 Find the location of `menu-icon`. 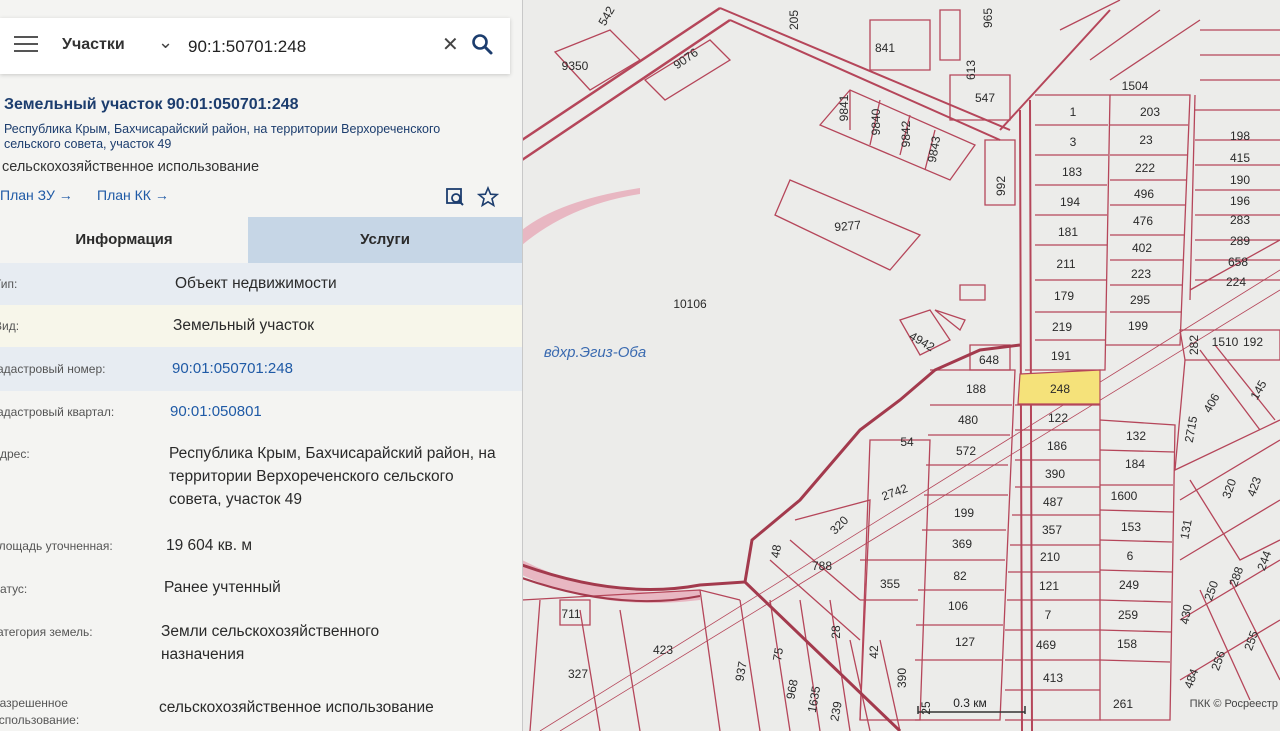

menu-icon is located at coordinates (26, 46).